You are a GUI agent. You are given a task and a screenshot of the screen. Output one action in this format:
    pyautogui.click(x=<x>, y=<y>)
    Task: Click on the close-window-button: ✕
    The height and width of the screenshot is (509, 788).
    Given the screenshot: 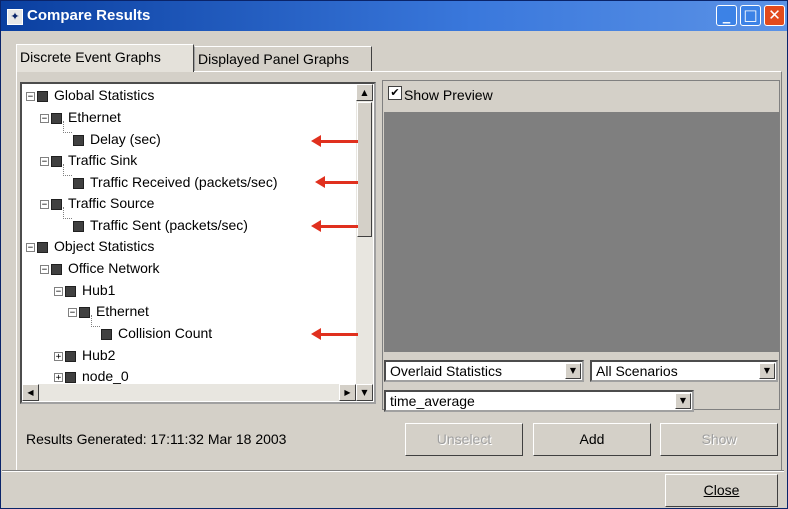 What is the action you would take?
    pyautogui.click(x=774, y=15)
    